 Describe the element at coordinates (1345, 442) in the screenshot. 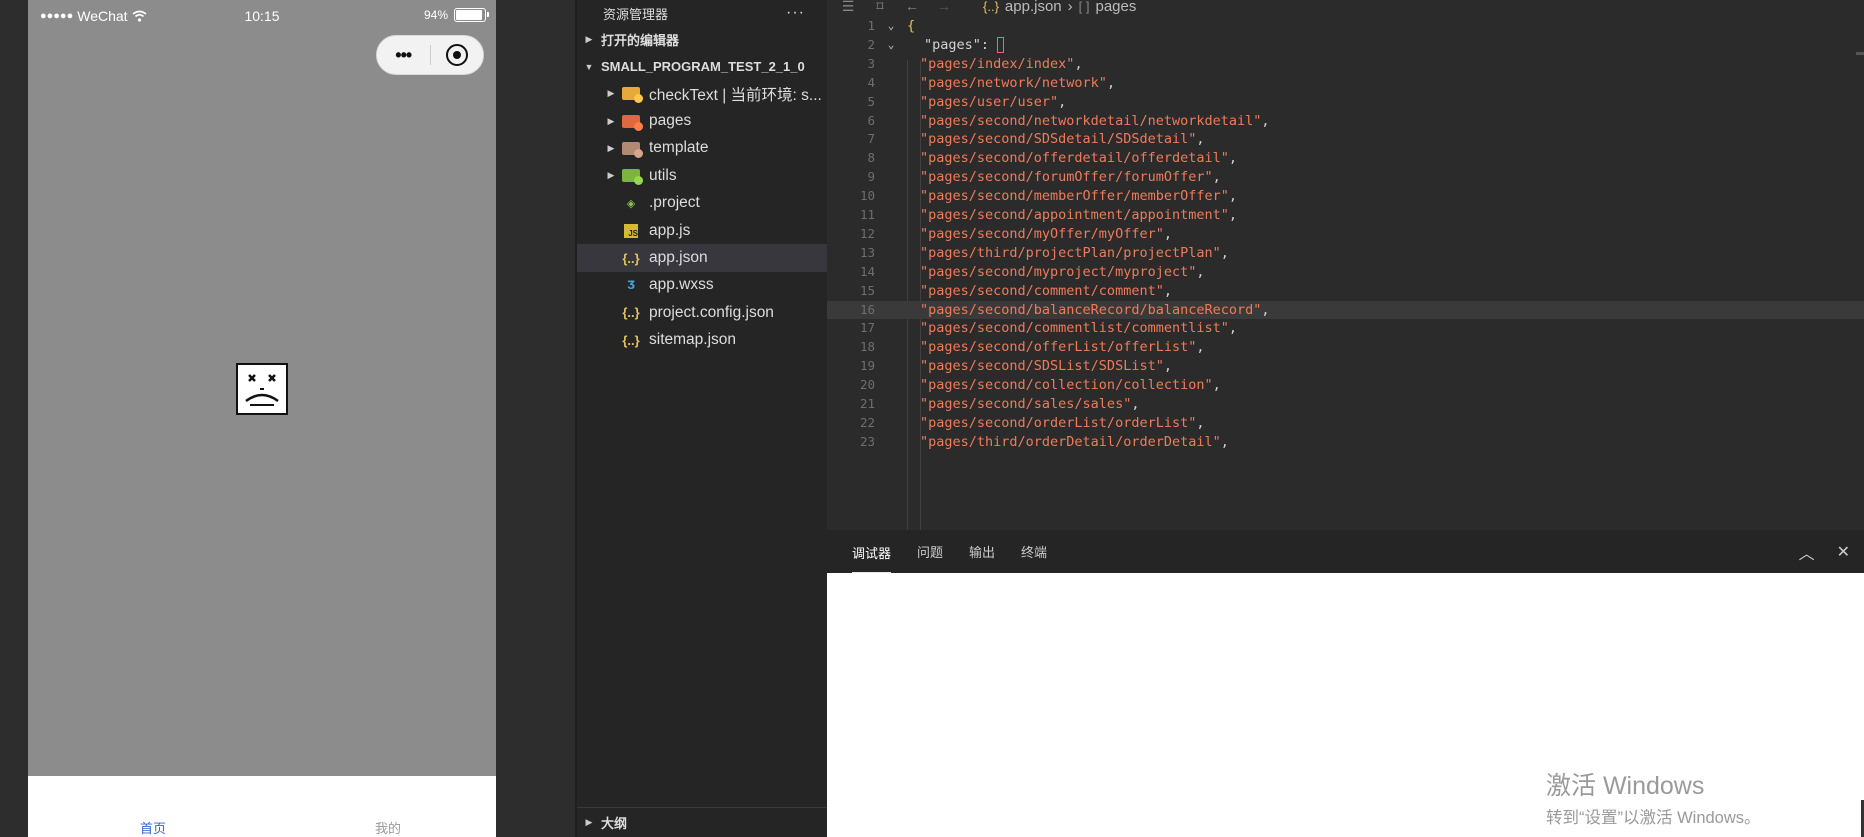

I see `code-line: 23 "pages/third/orderDetail/orderDetail",` at that location.